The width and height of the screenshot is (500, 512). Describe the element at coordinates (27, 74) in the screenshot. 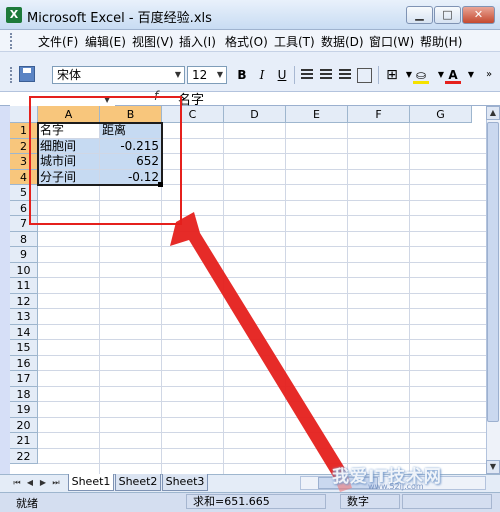

I see `save-icon` at that location.